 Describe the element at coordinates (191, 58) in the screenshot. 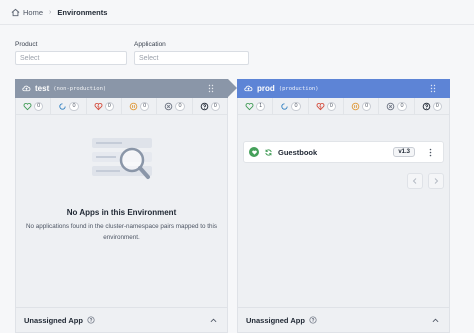

I see `application-select: Select` at that location.